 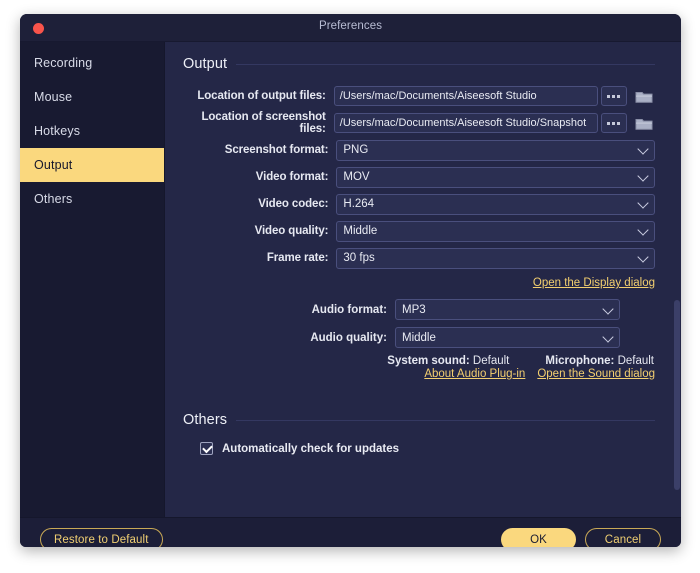 What do you see at coordinates (53, 165) in the screenshot?
I see `sidebar-item-label: Output` at bounding box center [53, 165].